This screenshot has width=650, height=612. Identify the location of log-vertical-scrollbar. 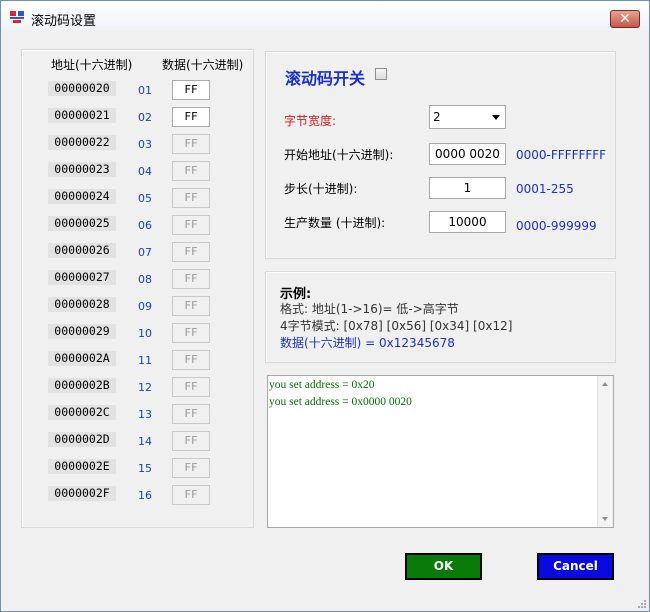
(605, 451).